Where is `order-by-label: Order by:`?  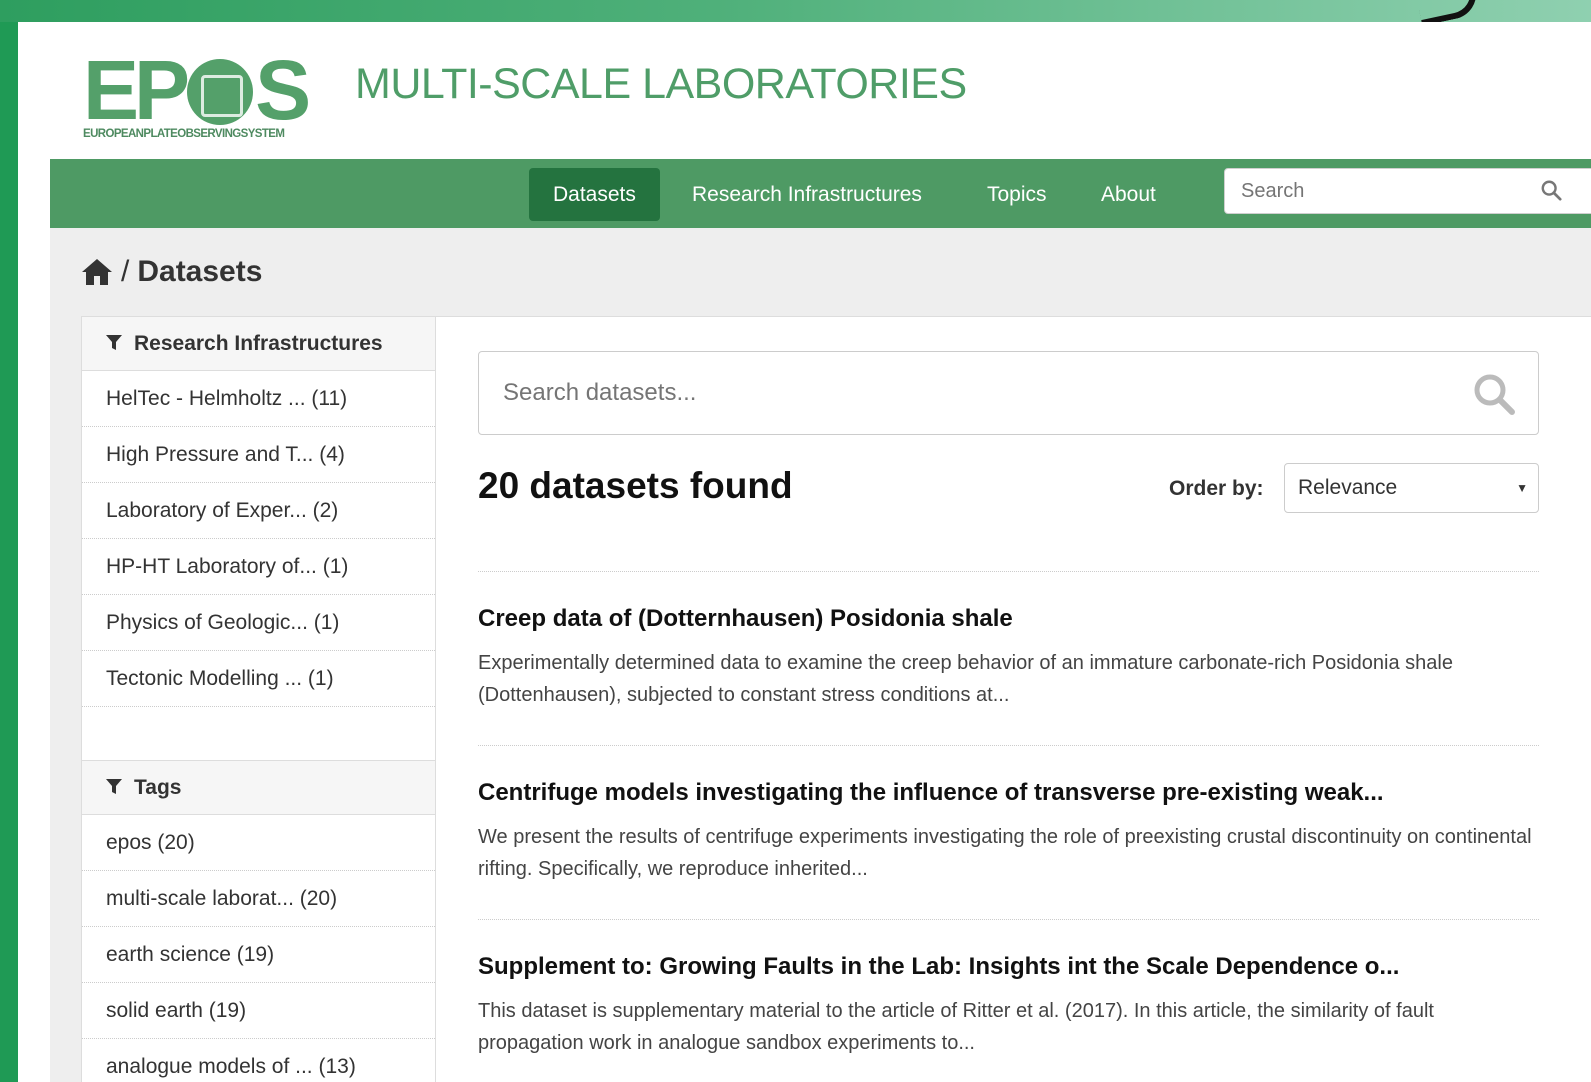
order-by-label: Order by: is located at coordinates (1216, 488).